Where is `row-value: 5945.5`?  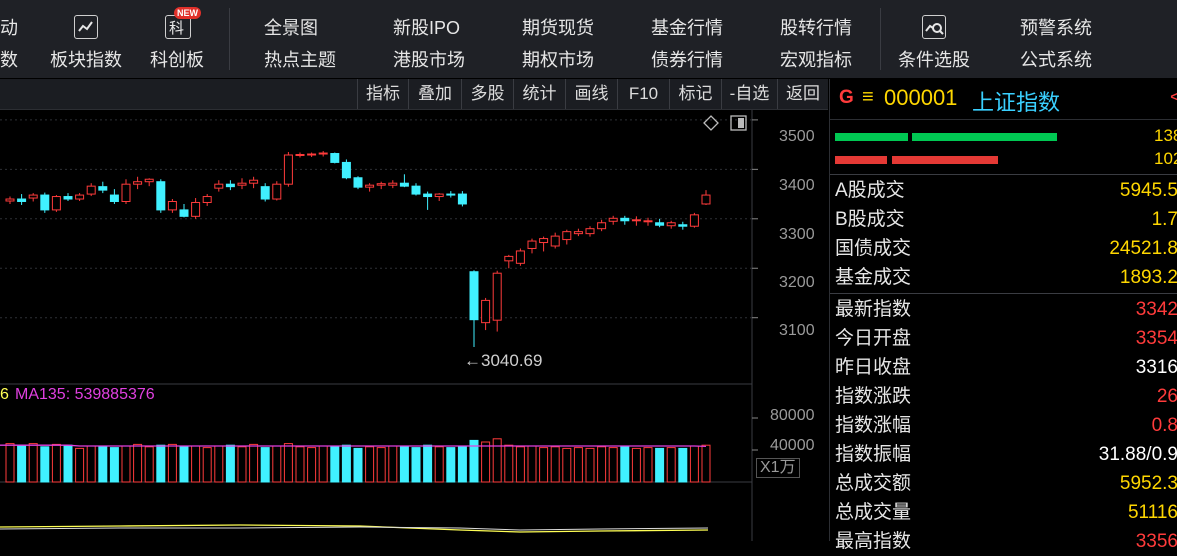
row-value: 5945.5 is located at coordinates (1148, 190).